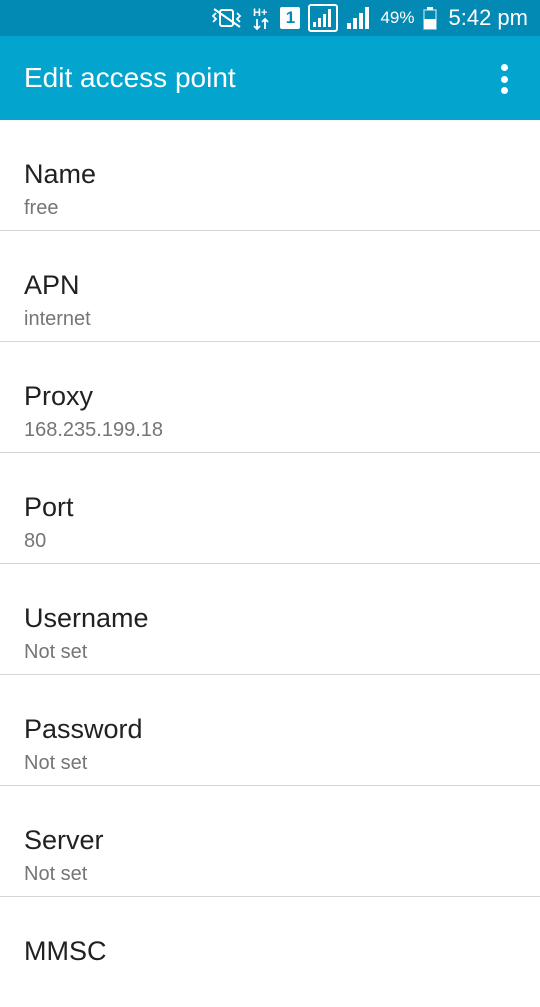 The height and width of the screenshot is (1007, 540). I want to click on clock-time: 5:42 pm, so click(488, 17).